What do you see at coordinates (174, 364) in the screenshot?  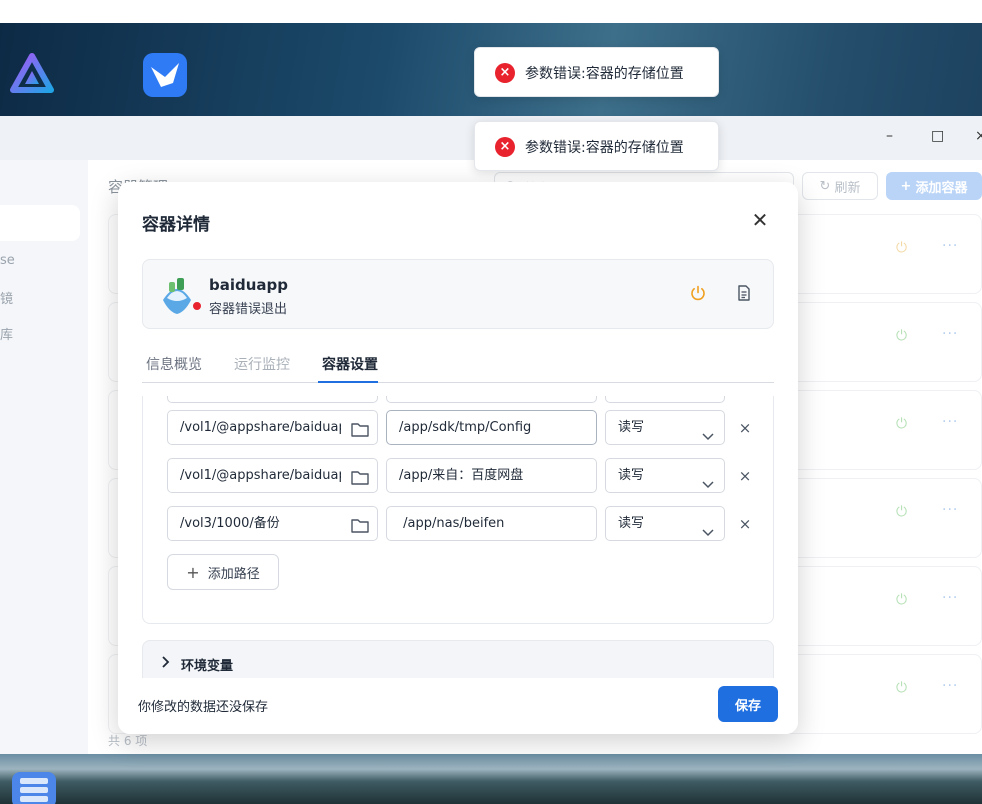 I see `tab-overview: 信息概览` at bounding box center [174, 364].